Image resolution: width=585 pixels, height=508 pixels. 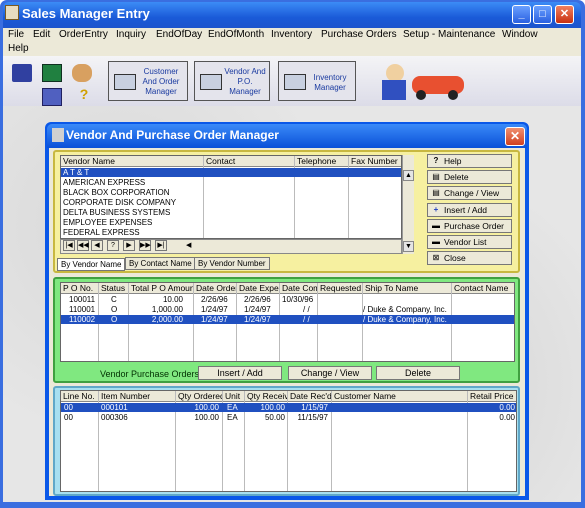 I want to click on menu-file: File, so click(x=16, y=34).